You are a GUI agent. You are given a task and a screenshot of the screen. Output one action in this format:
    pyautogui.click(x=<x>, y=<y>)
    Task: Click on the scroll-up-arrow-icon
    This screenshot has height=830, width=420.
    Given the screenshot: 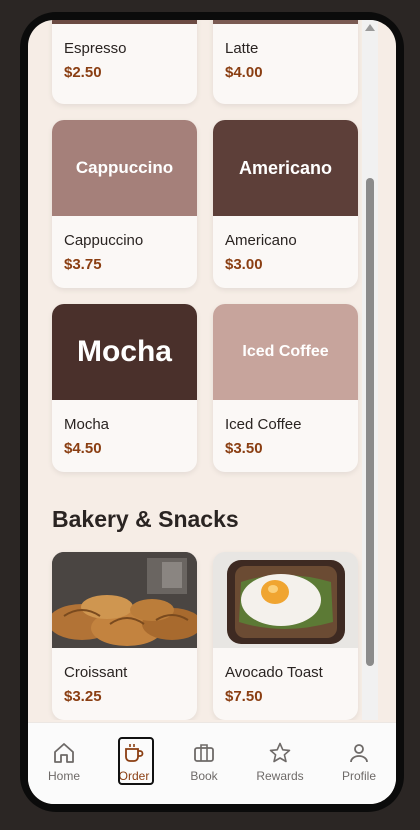 What is the action you would take?
    pyautogui.click(x=370, y=27)
    